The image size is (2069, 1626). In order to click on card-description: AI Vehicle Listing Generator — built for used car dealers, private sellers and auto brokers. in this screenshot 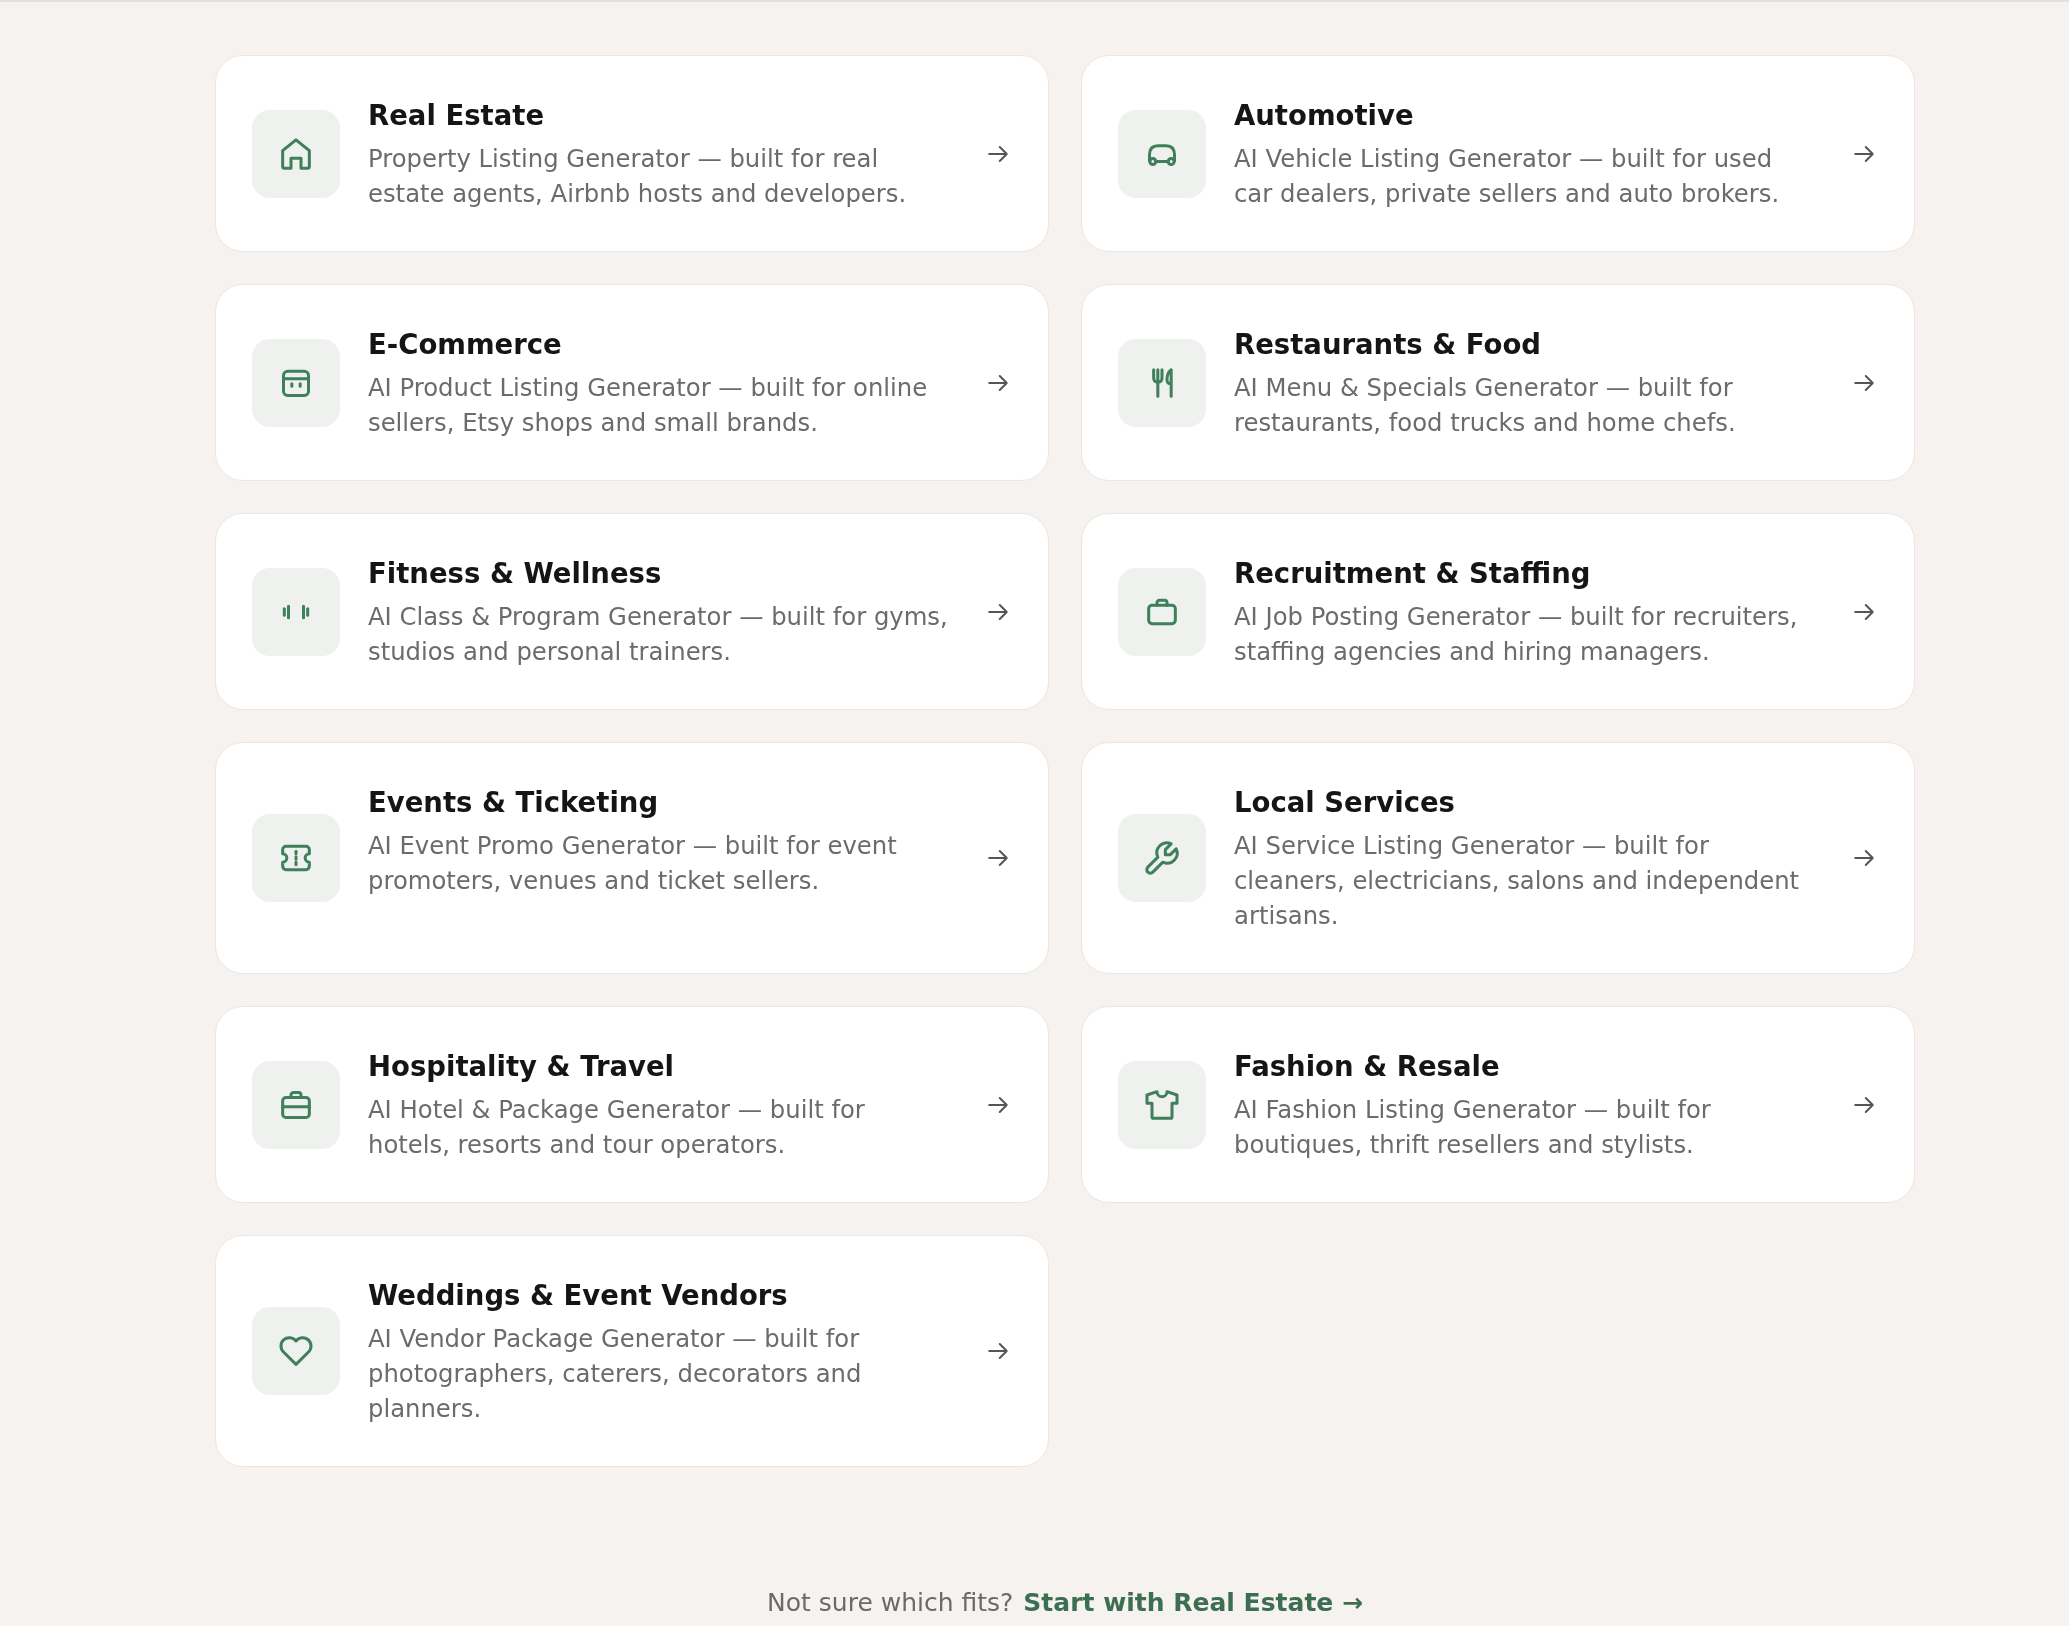, I will do `click(1507, 176)`.